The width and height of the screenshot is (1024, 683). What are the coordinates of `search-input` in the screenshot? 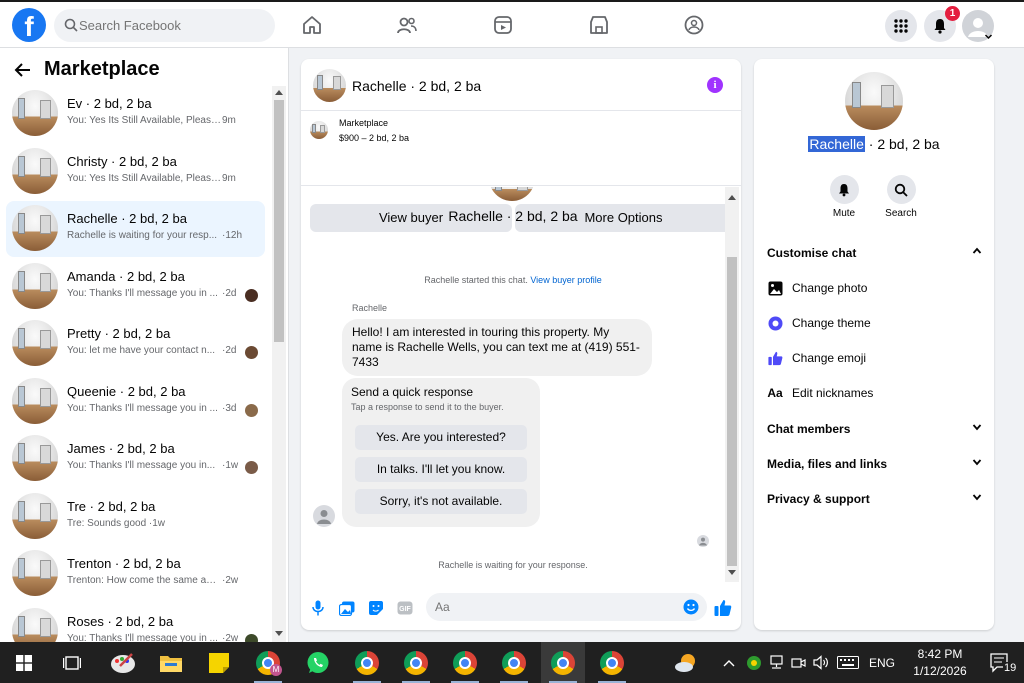 It's located at (174, 25).